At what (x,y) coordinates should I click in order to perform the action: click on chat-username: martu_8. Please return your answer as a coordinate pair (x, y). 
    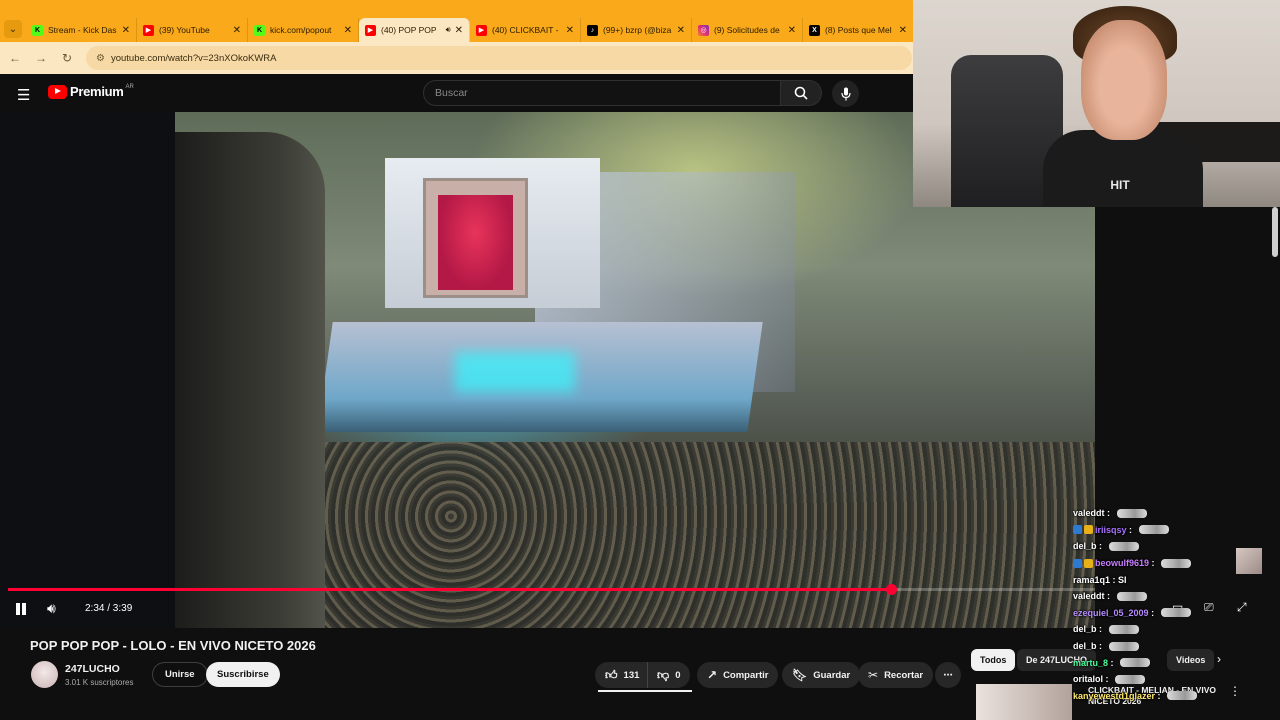
    Looking at the image, I should click on (1090, 663).